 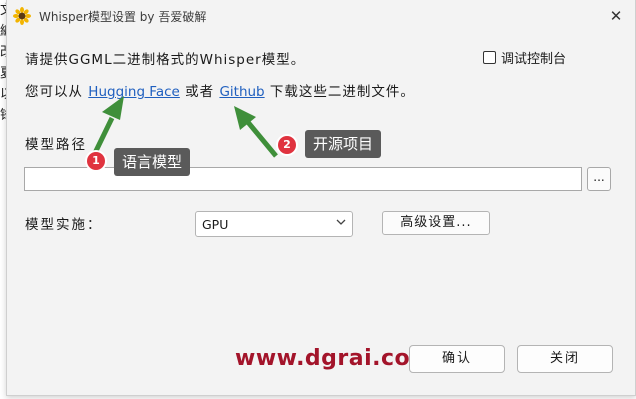 What do you see at coordinates (57, 92) in the screenshot?
I see `intro-prefix: 您可以从` at bounding box center [57, 92].